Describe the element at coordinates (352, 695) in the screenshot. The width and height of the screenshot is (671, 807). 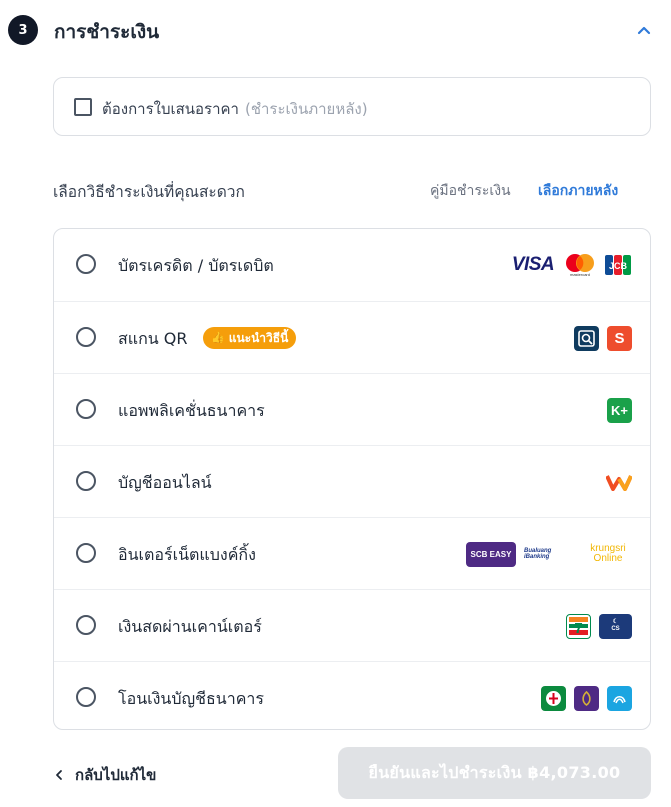
I see `method-bank-transfer: โอนเงินบัญชีธนาคาร` at that location.